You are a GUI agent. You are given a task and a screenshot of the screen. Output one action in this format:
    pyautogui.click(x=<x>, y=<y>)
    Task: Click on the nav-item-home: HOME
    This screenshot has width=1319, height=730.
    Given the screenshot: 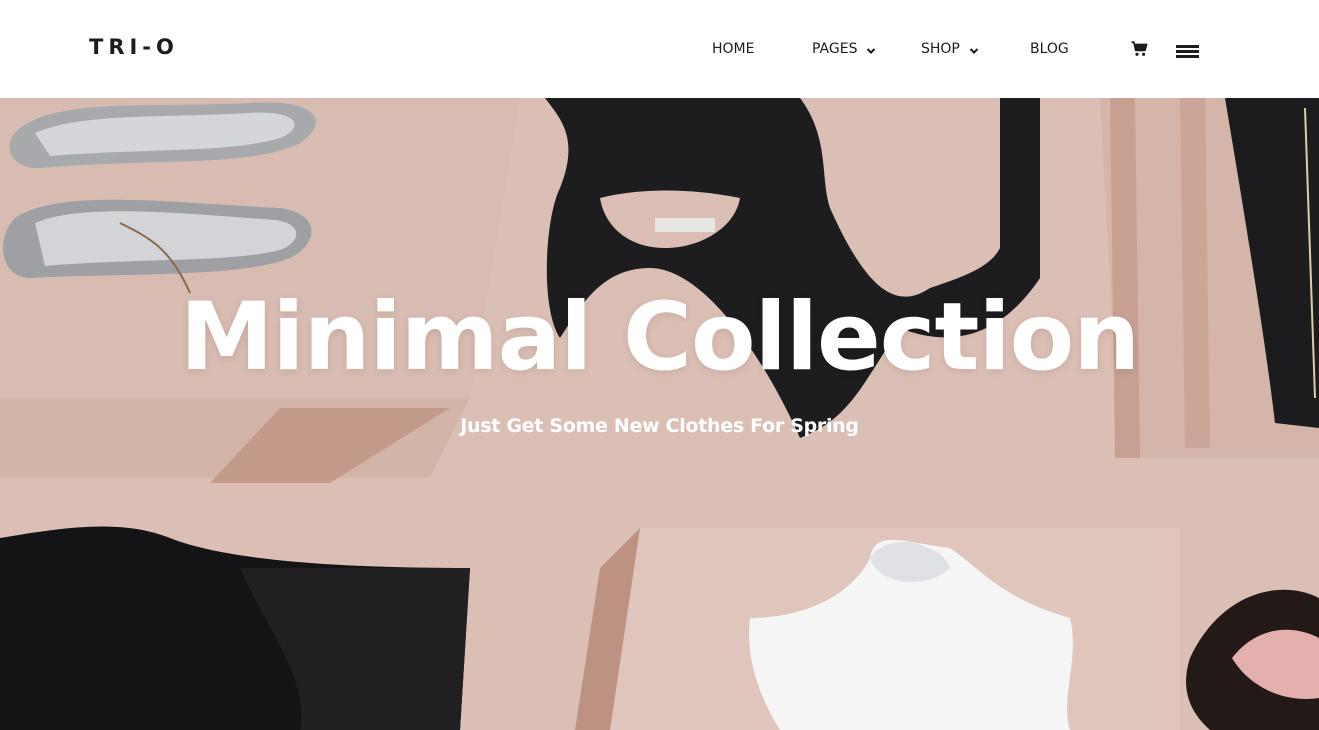 What is the action you would take?
    pyautogui.click(x=733, y=49)
    